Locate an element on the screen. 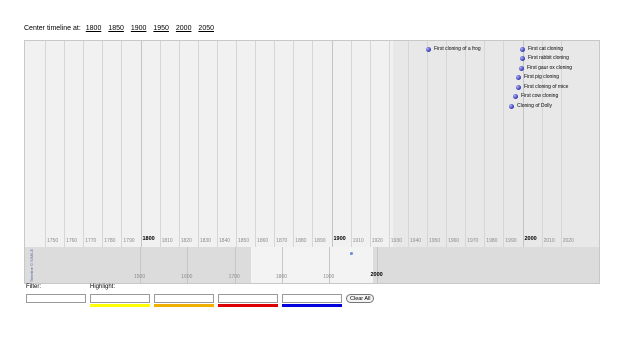  upper-year-label: 1890 is located at coordinates (320, 241).